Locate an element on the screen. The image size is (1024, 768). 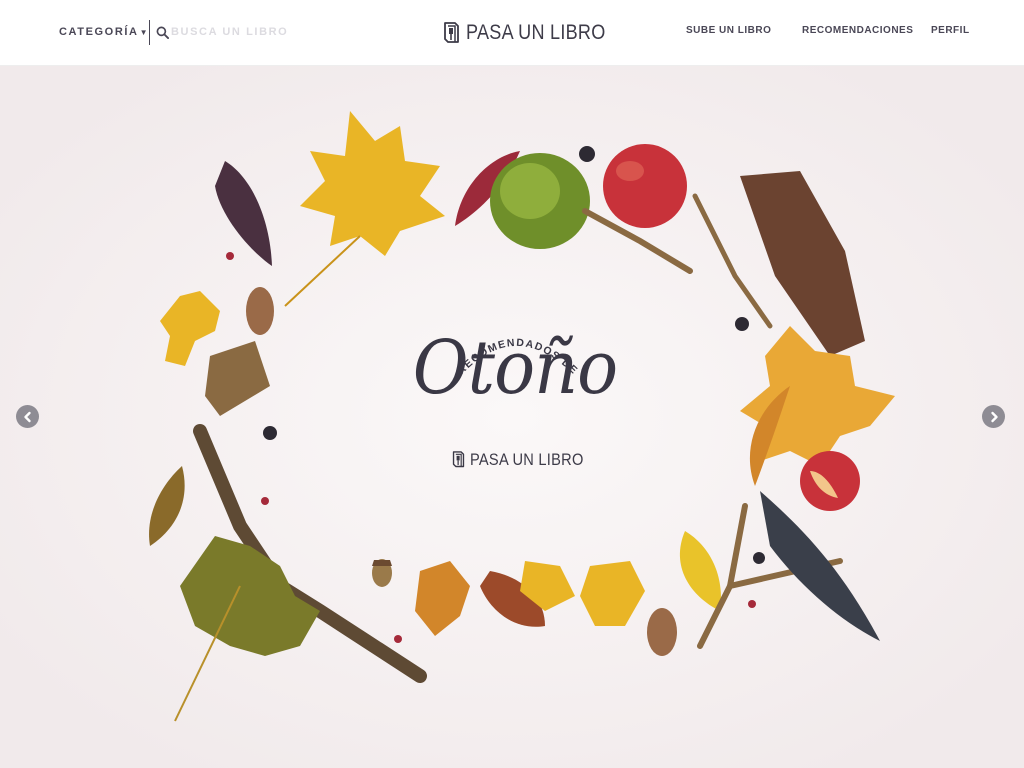
search-divider is located at coordinates (149, 32).